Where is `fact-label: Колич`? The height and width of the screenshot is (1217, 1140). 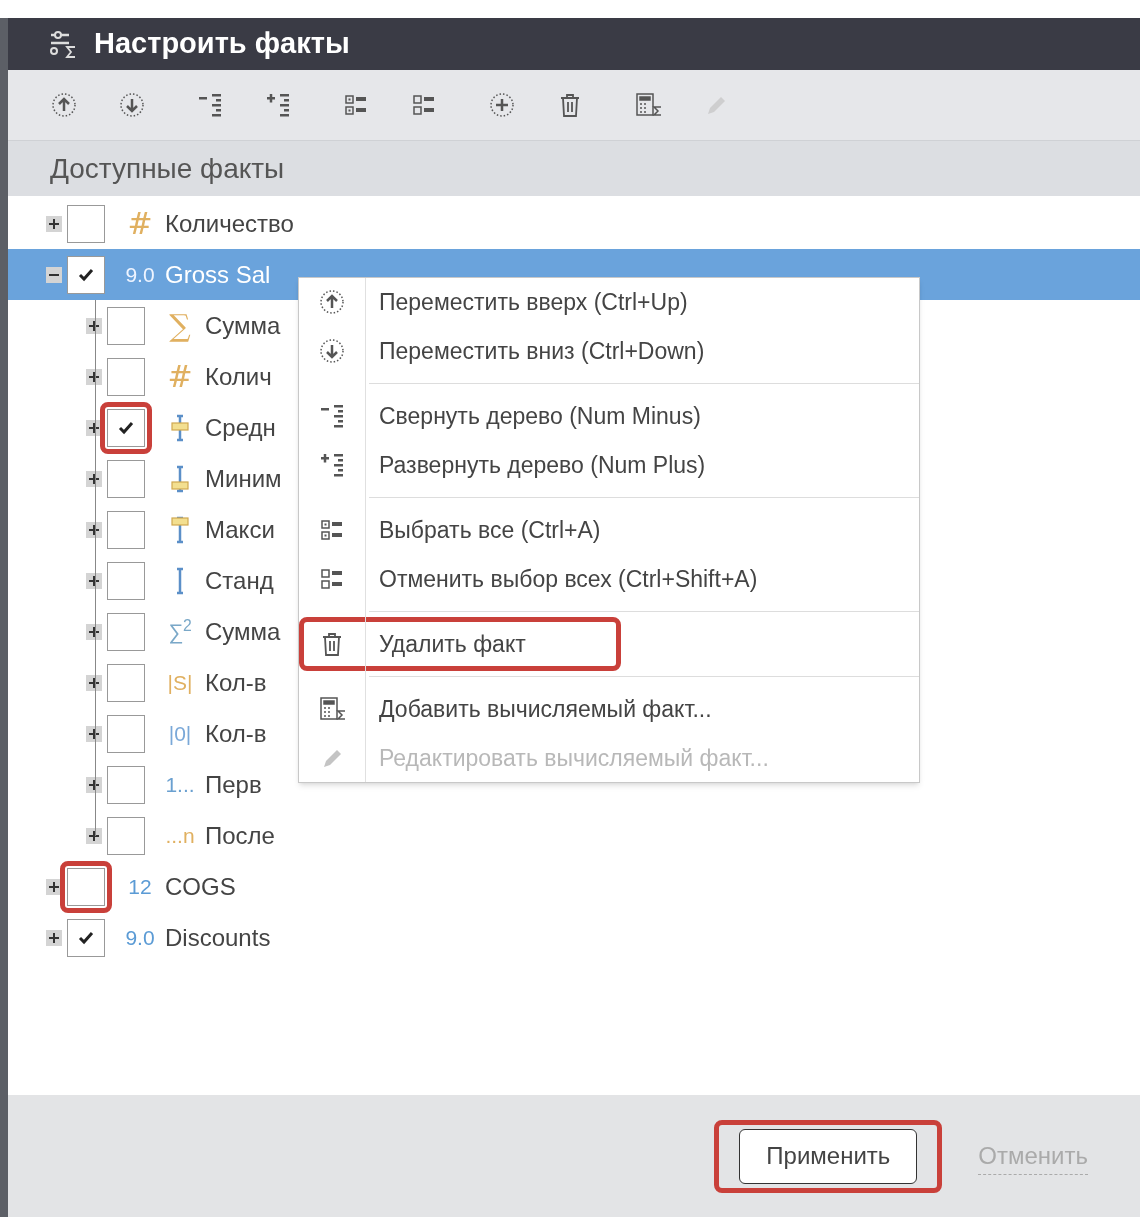 fact-label: Колич is located at coordinates (238, 376).